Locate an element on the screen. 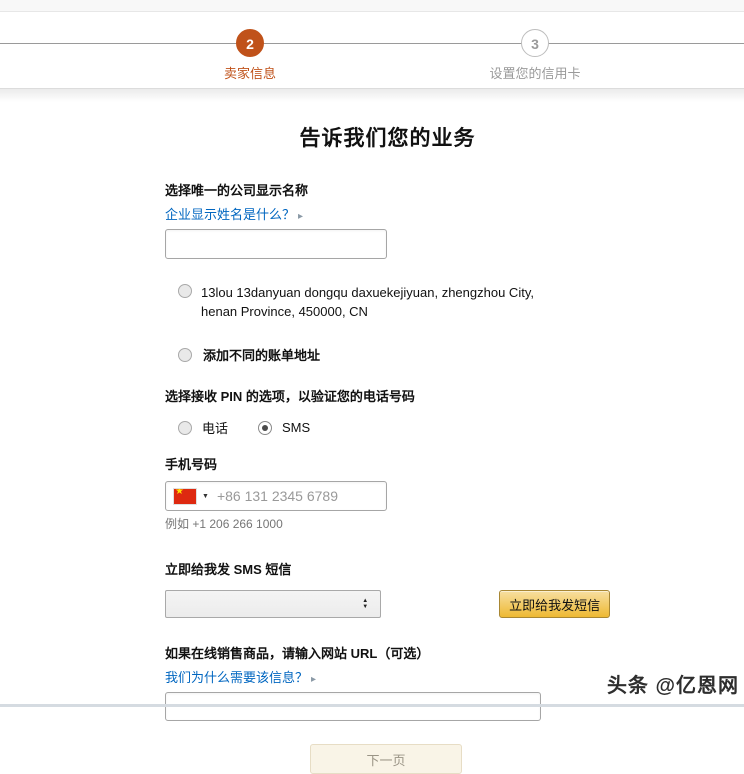 The height and width of the screenshot is (774, 744). step-2-circle: 2 is located at coordinates (250, 43).